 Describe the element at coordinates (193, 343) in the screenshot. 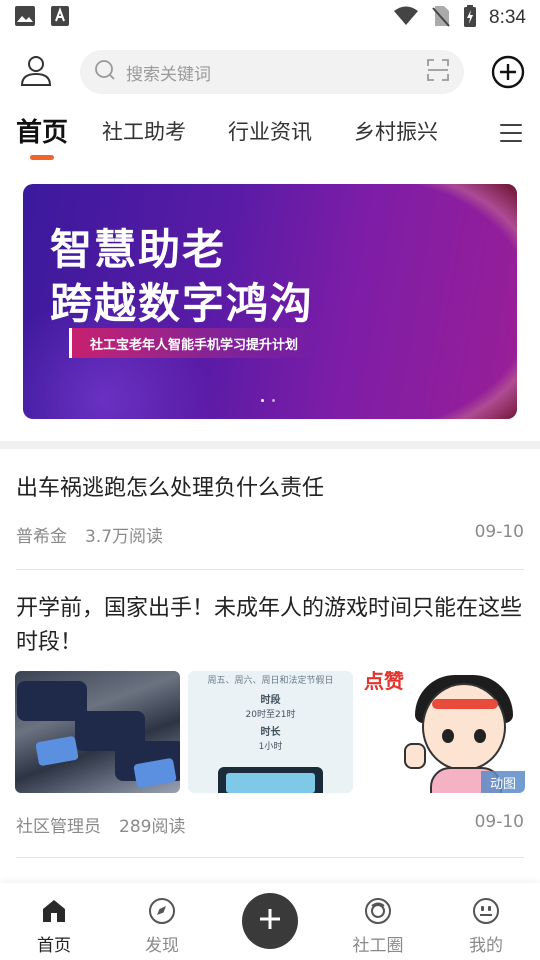

I see `banner-tagline: 社工宝老年人智能手机学习提升计划` at that location.